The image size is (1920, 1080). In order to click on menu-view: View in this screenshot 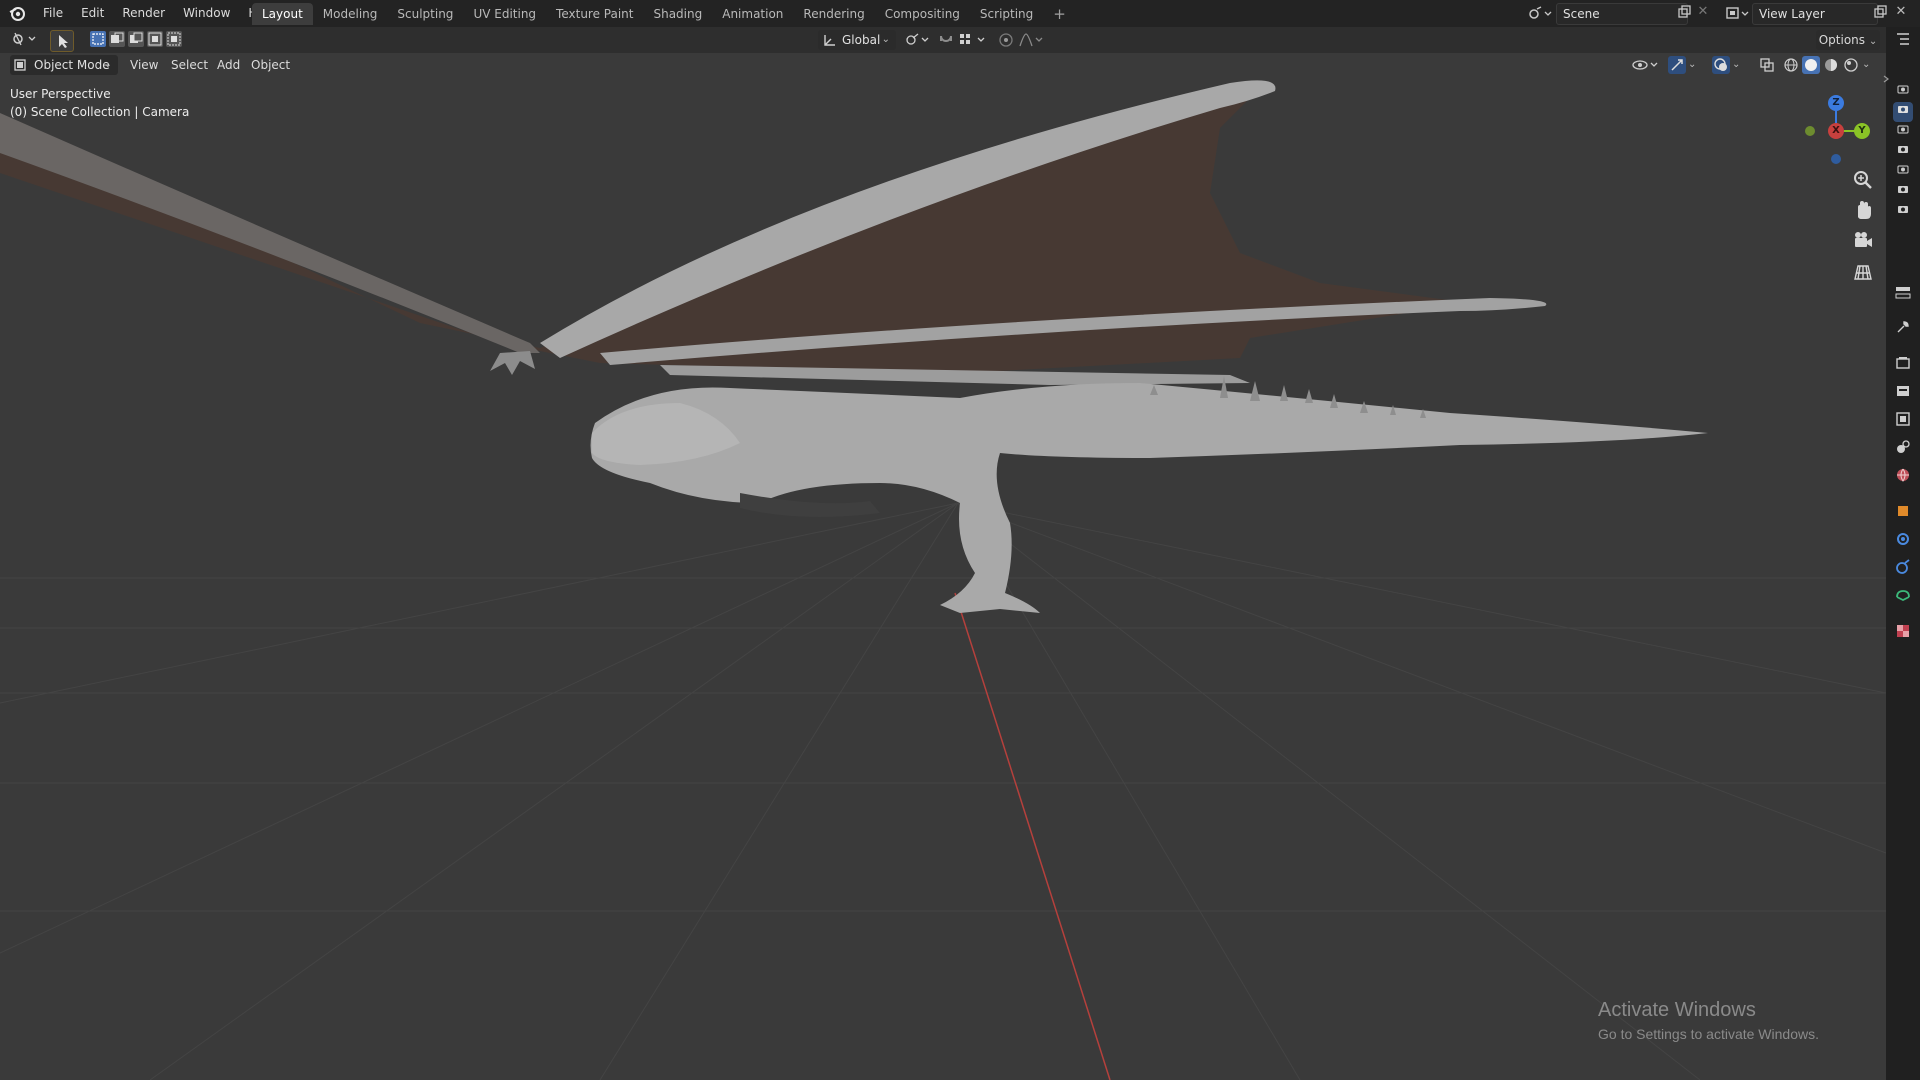, I will do `click(144, 65)`.